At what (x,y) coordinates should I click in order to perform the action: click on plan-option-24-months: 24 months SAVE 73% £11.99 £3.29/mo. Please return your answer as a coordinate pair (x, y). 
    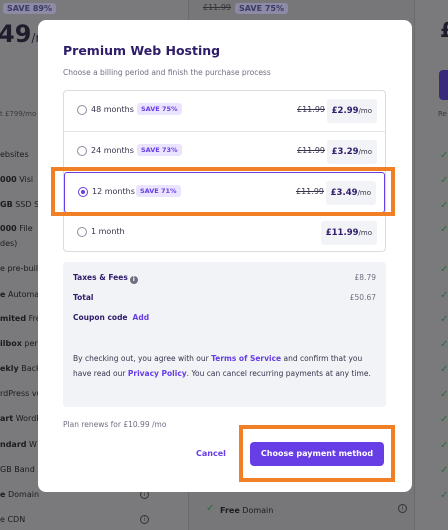
    Looking at the image, I should click on (224, 151).